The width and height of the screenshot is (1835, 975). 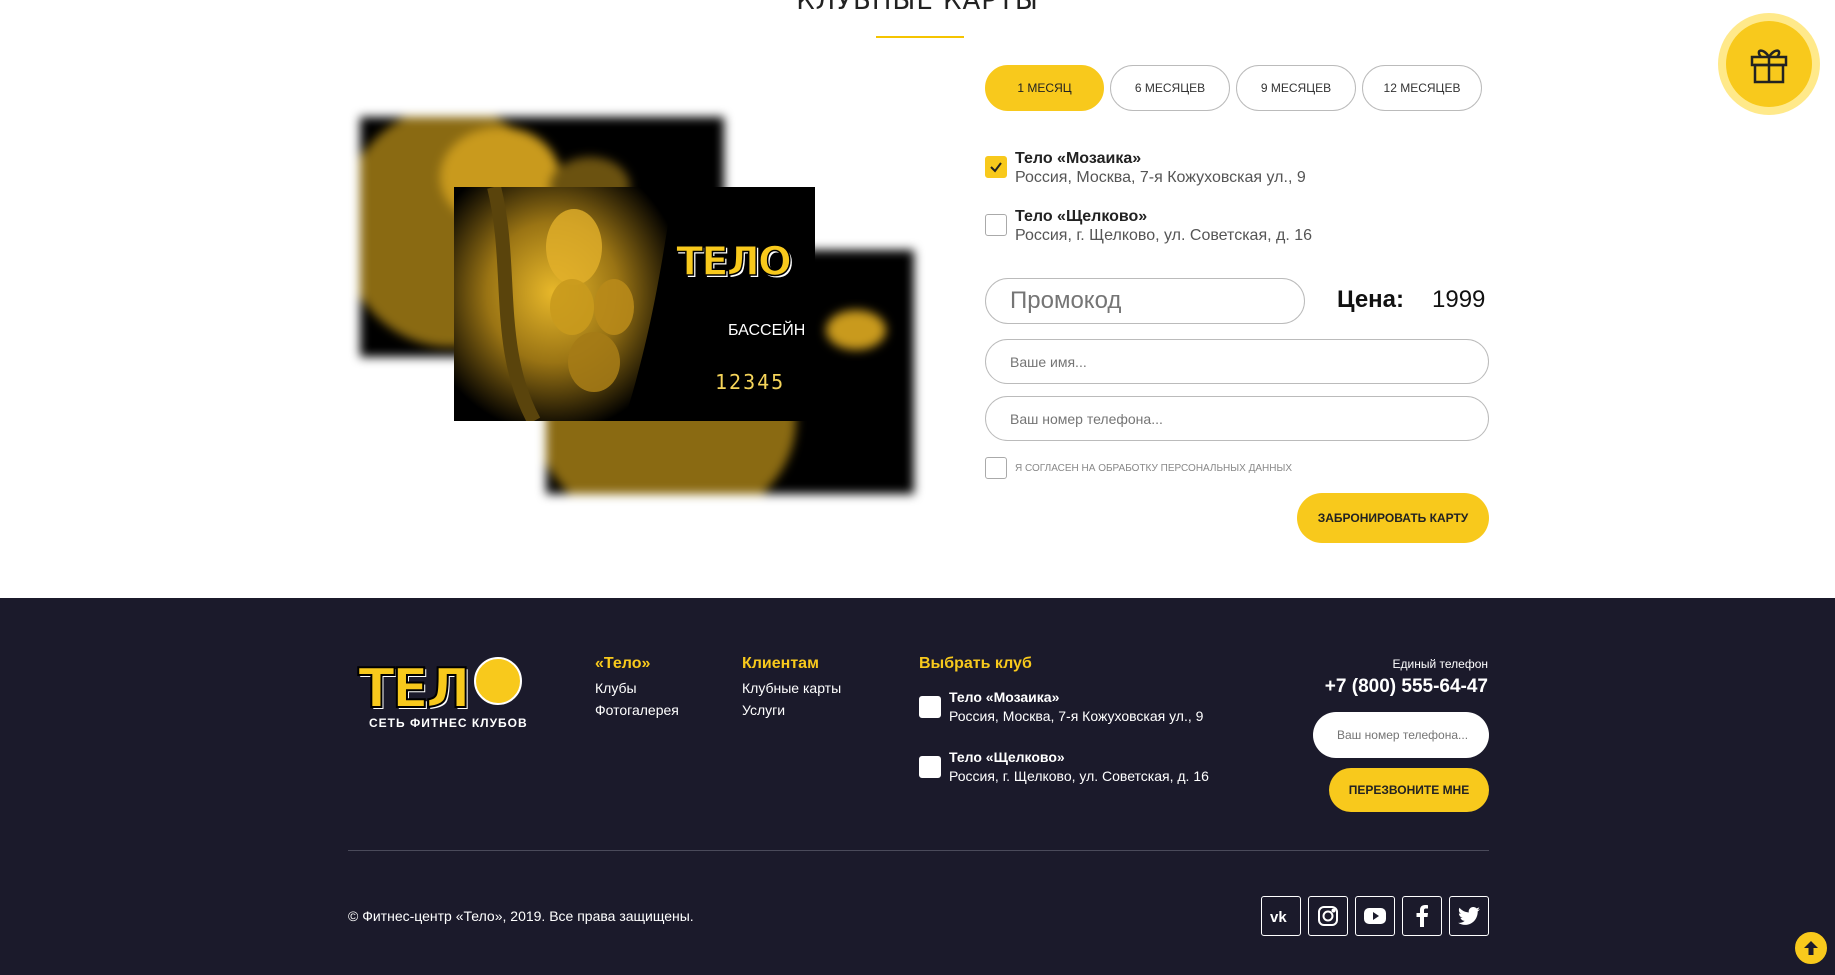 I want to click on footer-logo-subtitle: СЕТЬ ФИТНЕС КЛУБОВ, so click(x=448, y=723).